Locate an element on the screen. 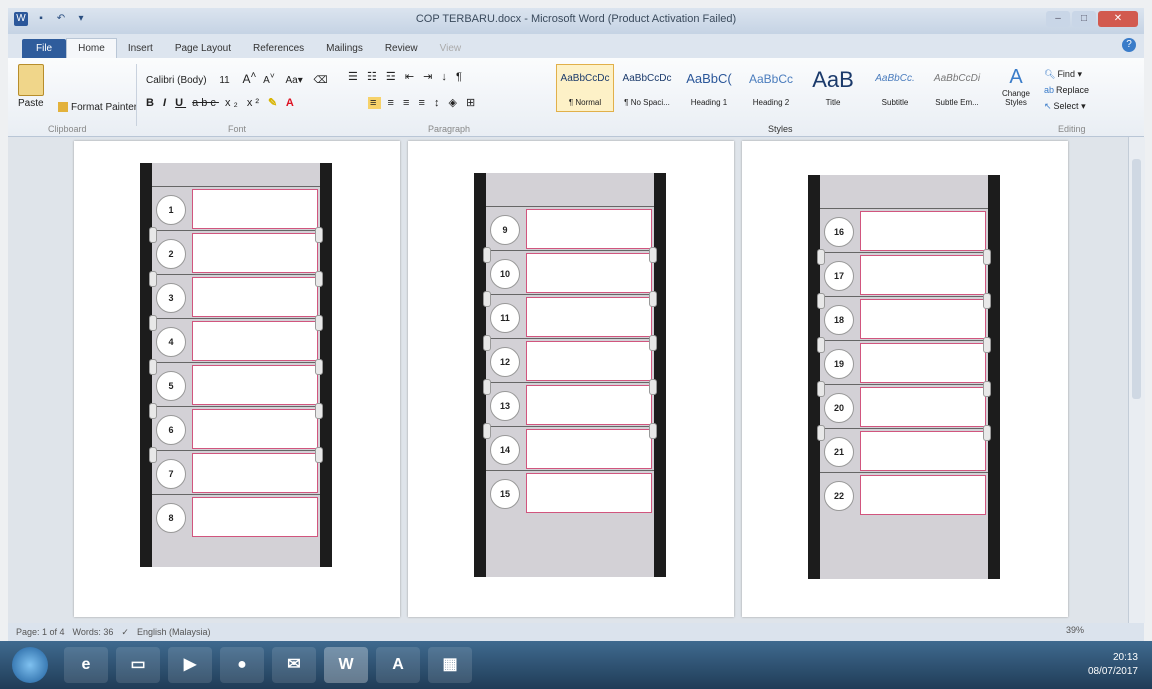 This screenshot has height=689, width=1152. start-button is located at coordinates (30, 665).